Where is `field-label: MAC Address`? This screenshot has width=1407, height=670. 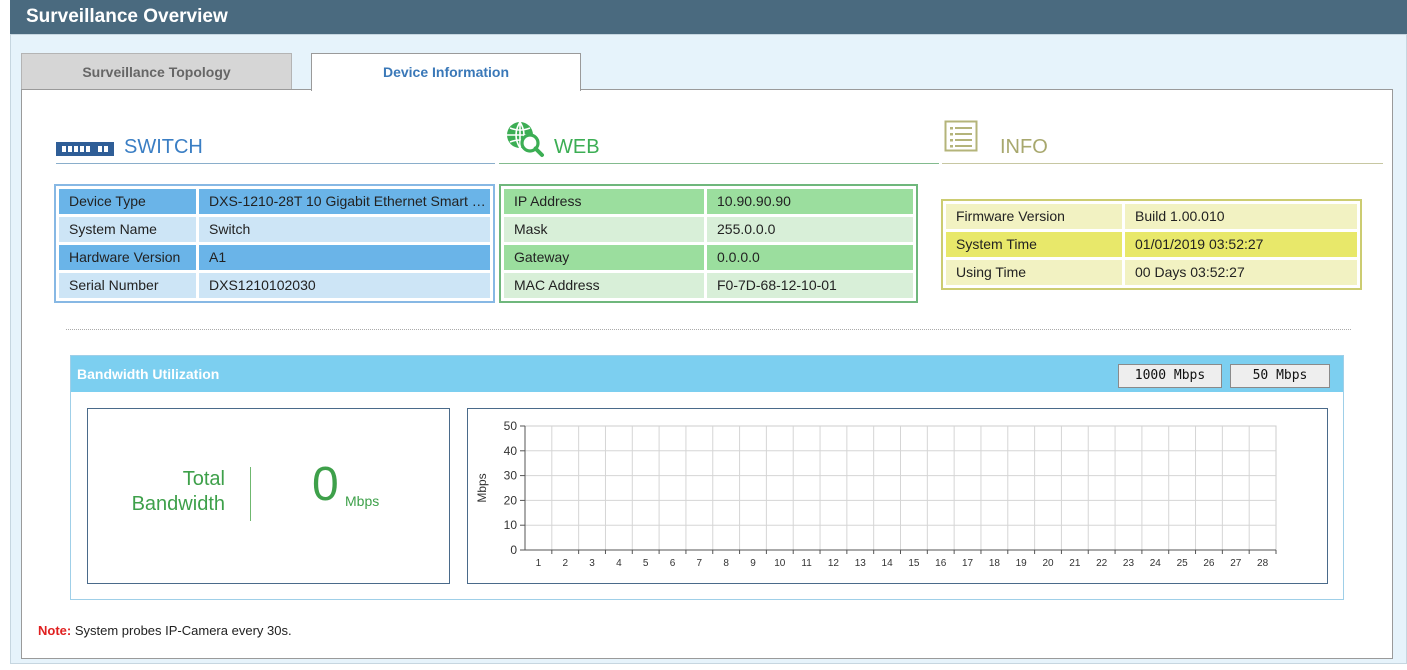 field-label: MAC Address is located at coordinates (604, 285).